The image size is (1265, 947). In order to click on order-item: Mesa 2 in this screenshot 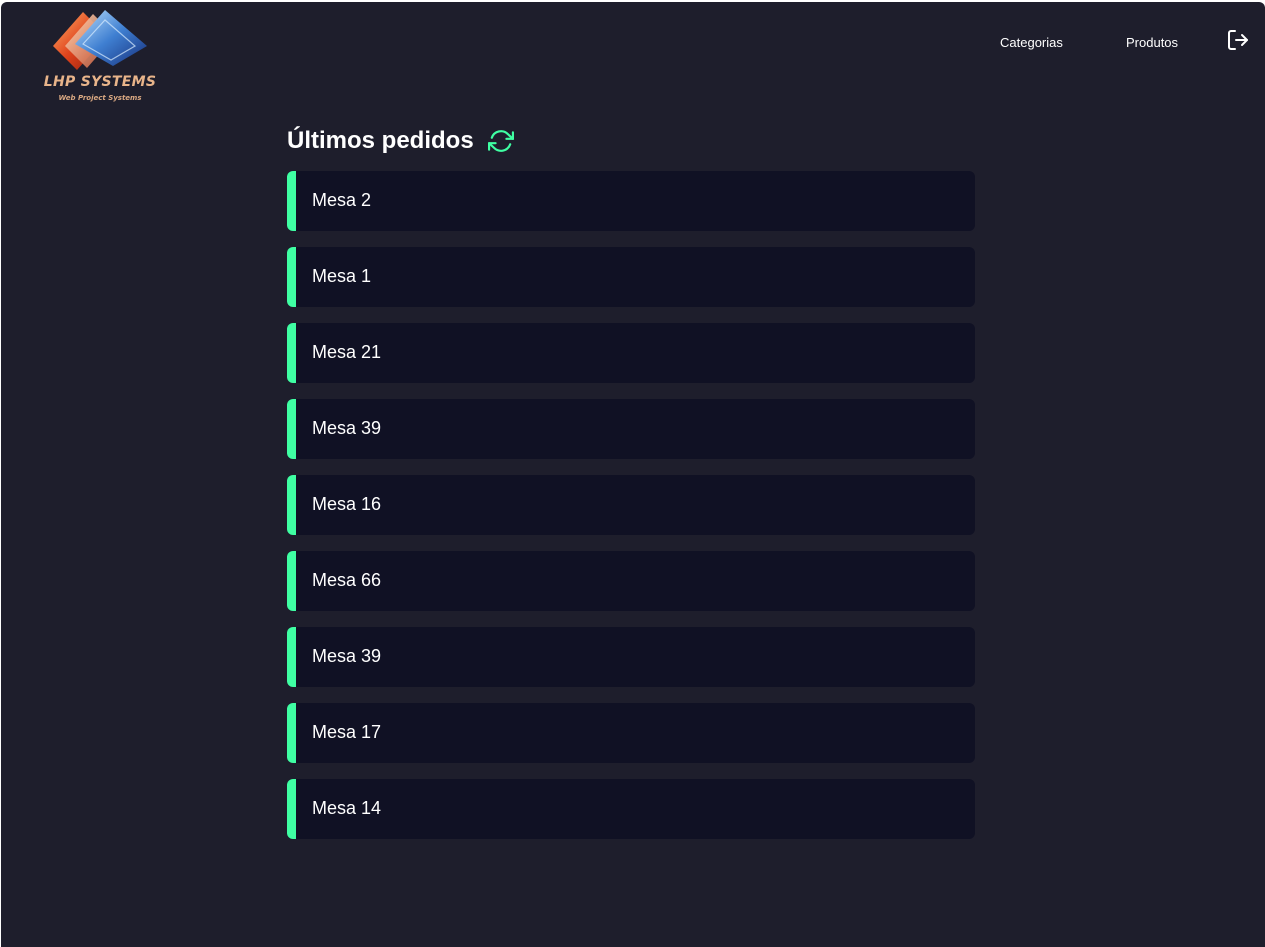, I will do `click(631, 201)`.